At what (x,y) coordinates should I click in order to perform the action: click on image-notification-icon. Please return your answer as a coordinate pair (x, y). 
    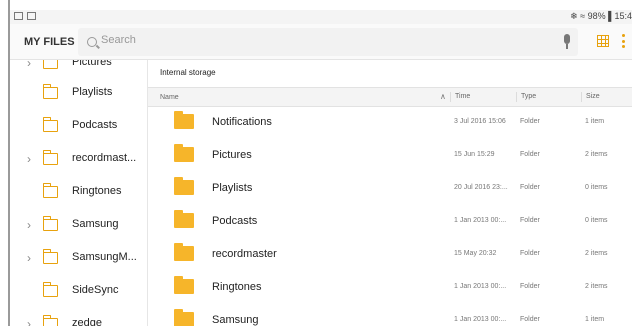
    Looking at the image, I should click on (18, 16).